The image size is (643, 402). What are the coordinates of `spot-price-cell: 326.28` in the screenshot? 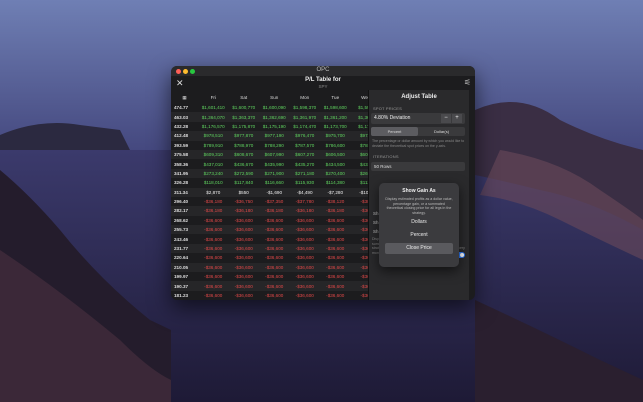 It's located at (181, 183).